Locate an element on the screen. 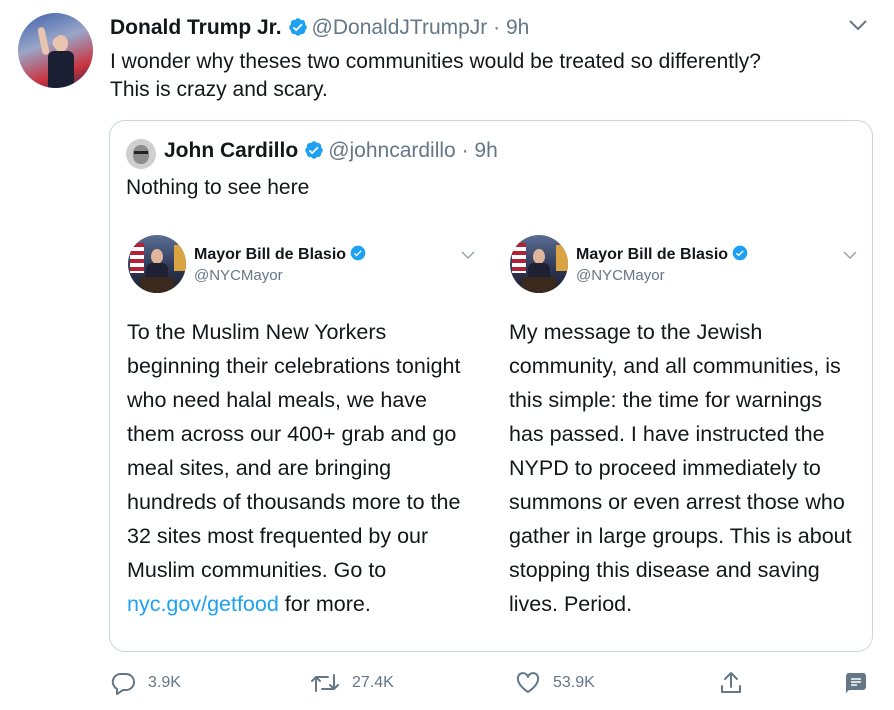  reply-icon is located at coordinates (123, 684).